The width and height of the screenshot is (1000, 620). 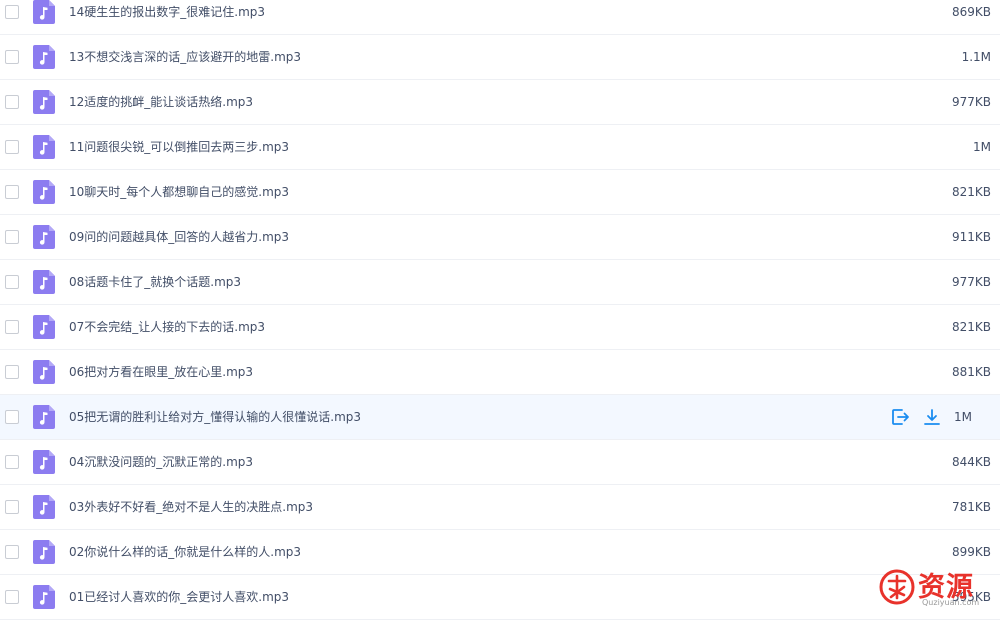 What do you see at coordinates (191, 507) in the screenshot?
I see `file-name: 03外表好不好看_绝对不是人生的决胜点.mp3` at bounding box center [191, 507].